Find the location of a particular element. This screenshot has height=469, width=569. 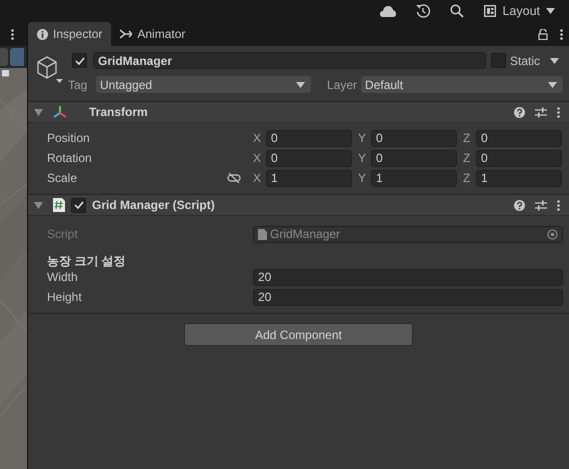

property-label: Script is located at coordinates (63, 234).